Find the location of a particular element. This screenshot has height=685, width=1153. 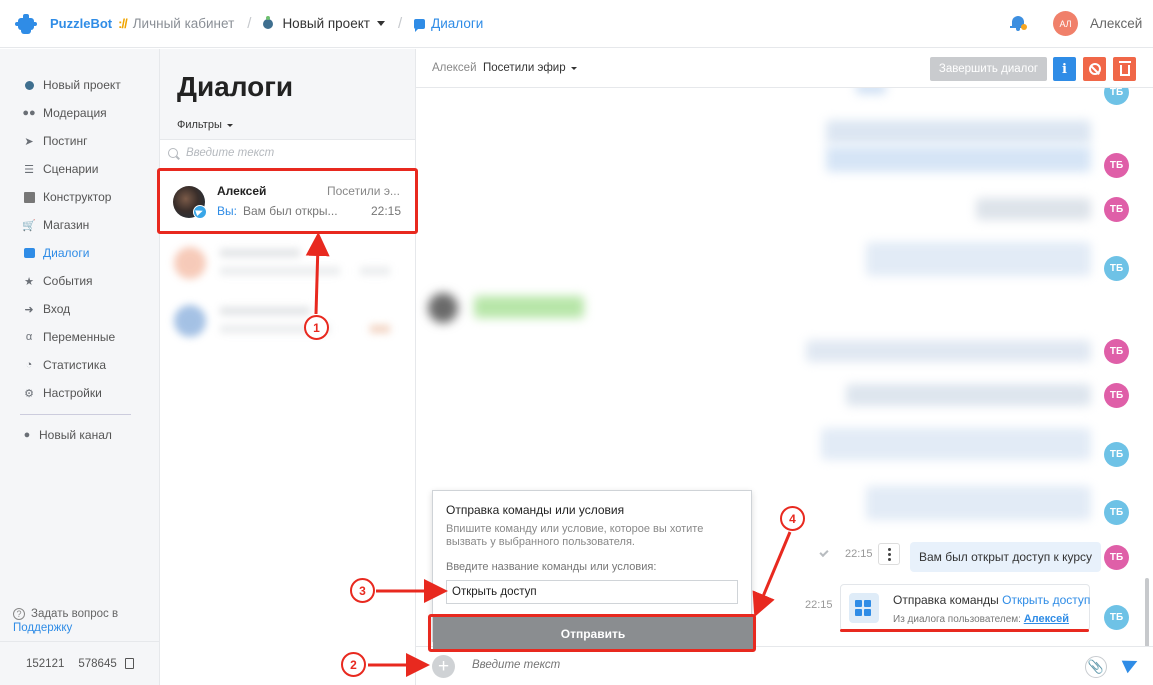

project-selector: Новый проект is located at coordinates (324, 23).